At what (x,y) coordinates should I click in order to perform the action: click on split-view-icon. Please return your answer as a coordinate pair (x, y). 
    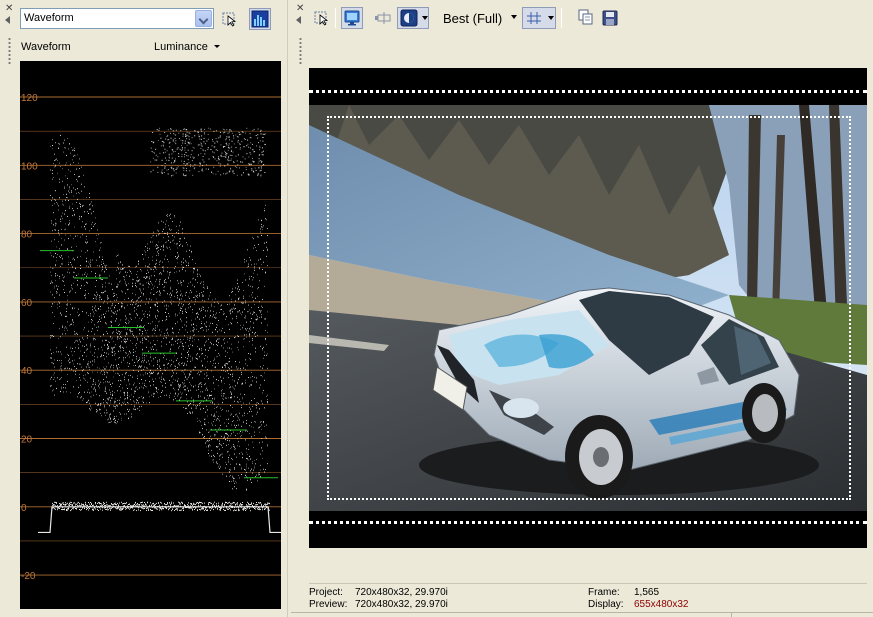
    Looking at the image, I should click on (383, 18).